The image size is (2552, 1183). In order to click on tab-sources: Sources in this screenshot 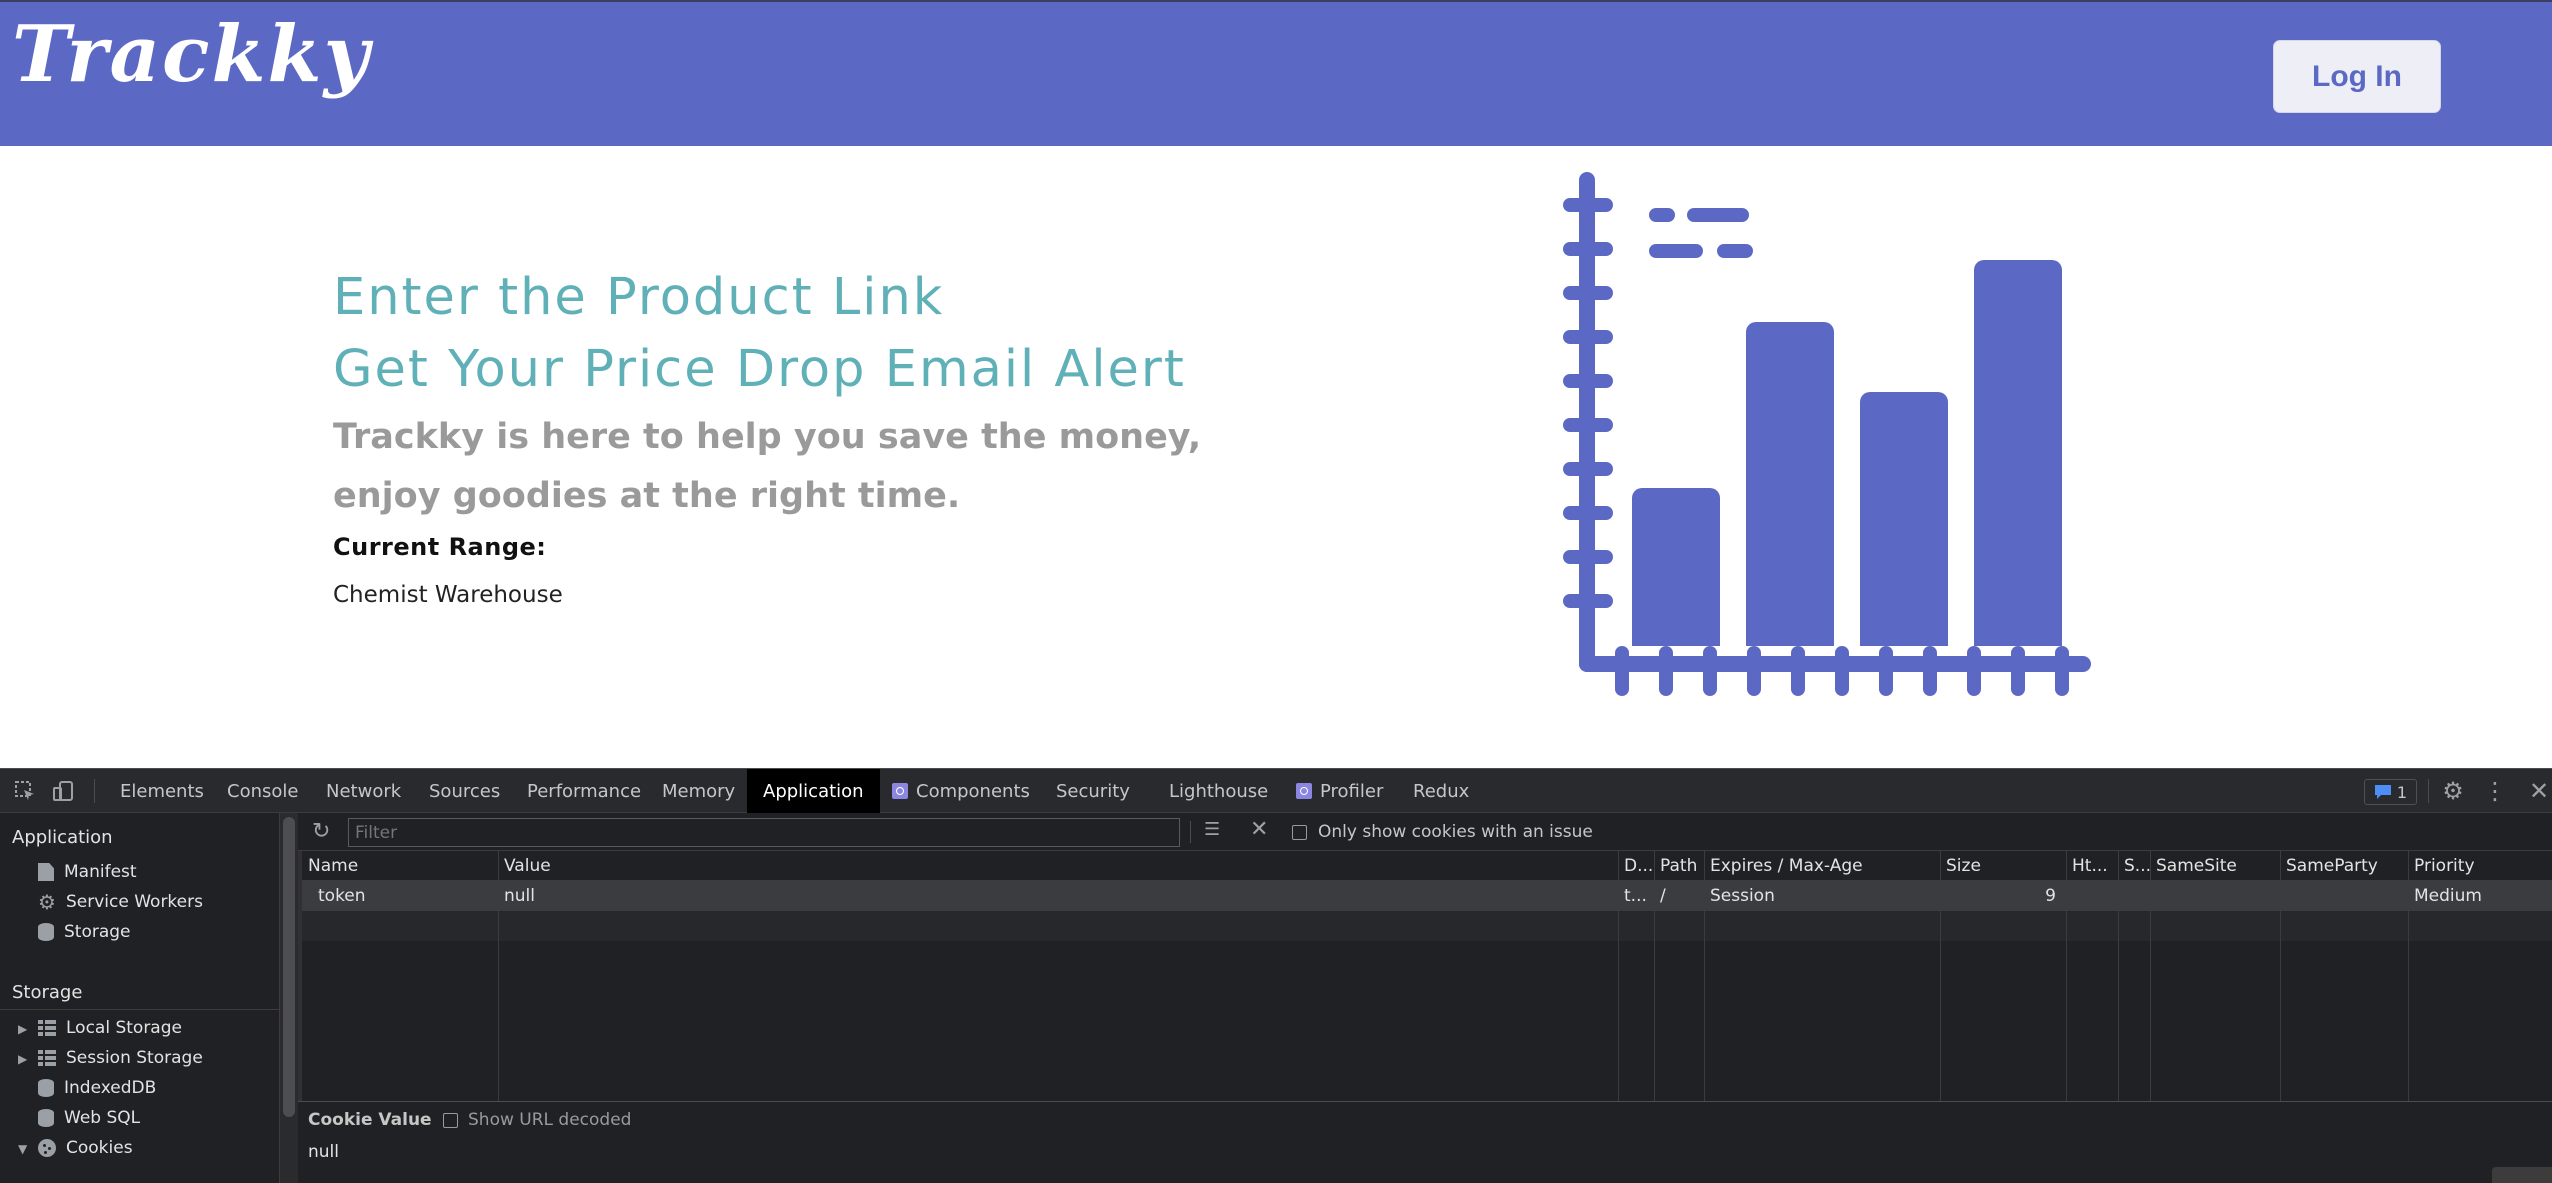, I will do `click(464, 791)`.